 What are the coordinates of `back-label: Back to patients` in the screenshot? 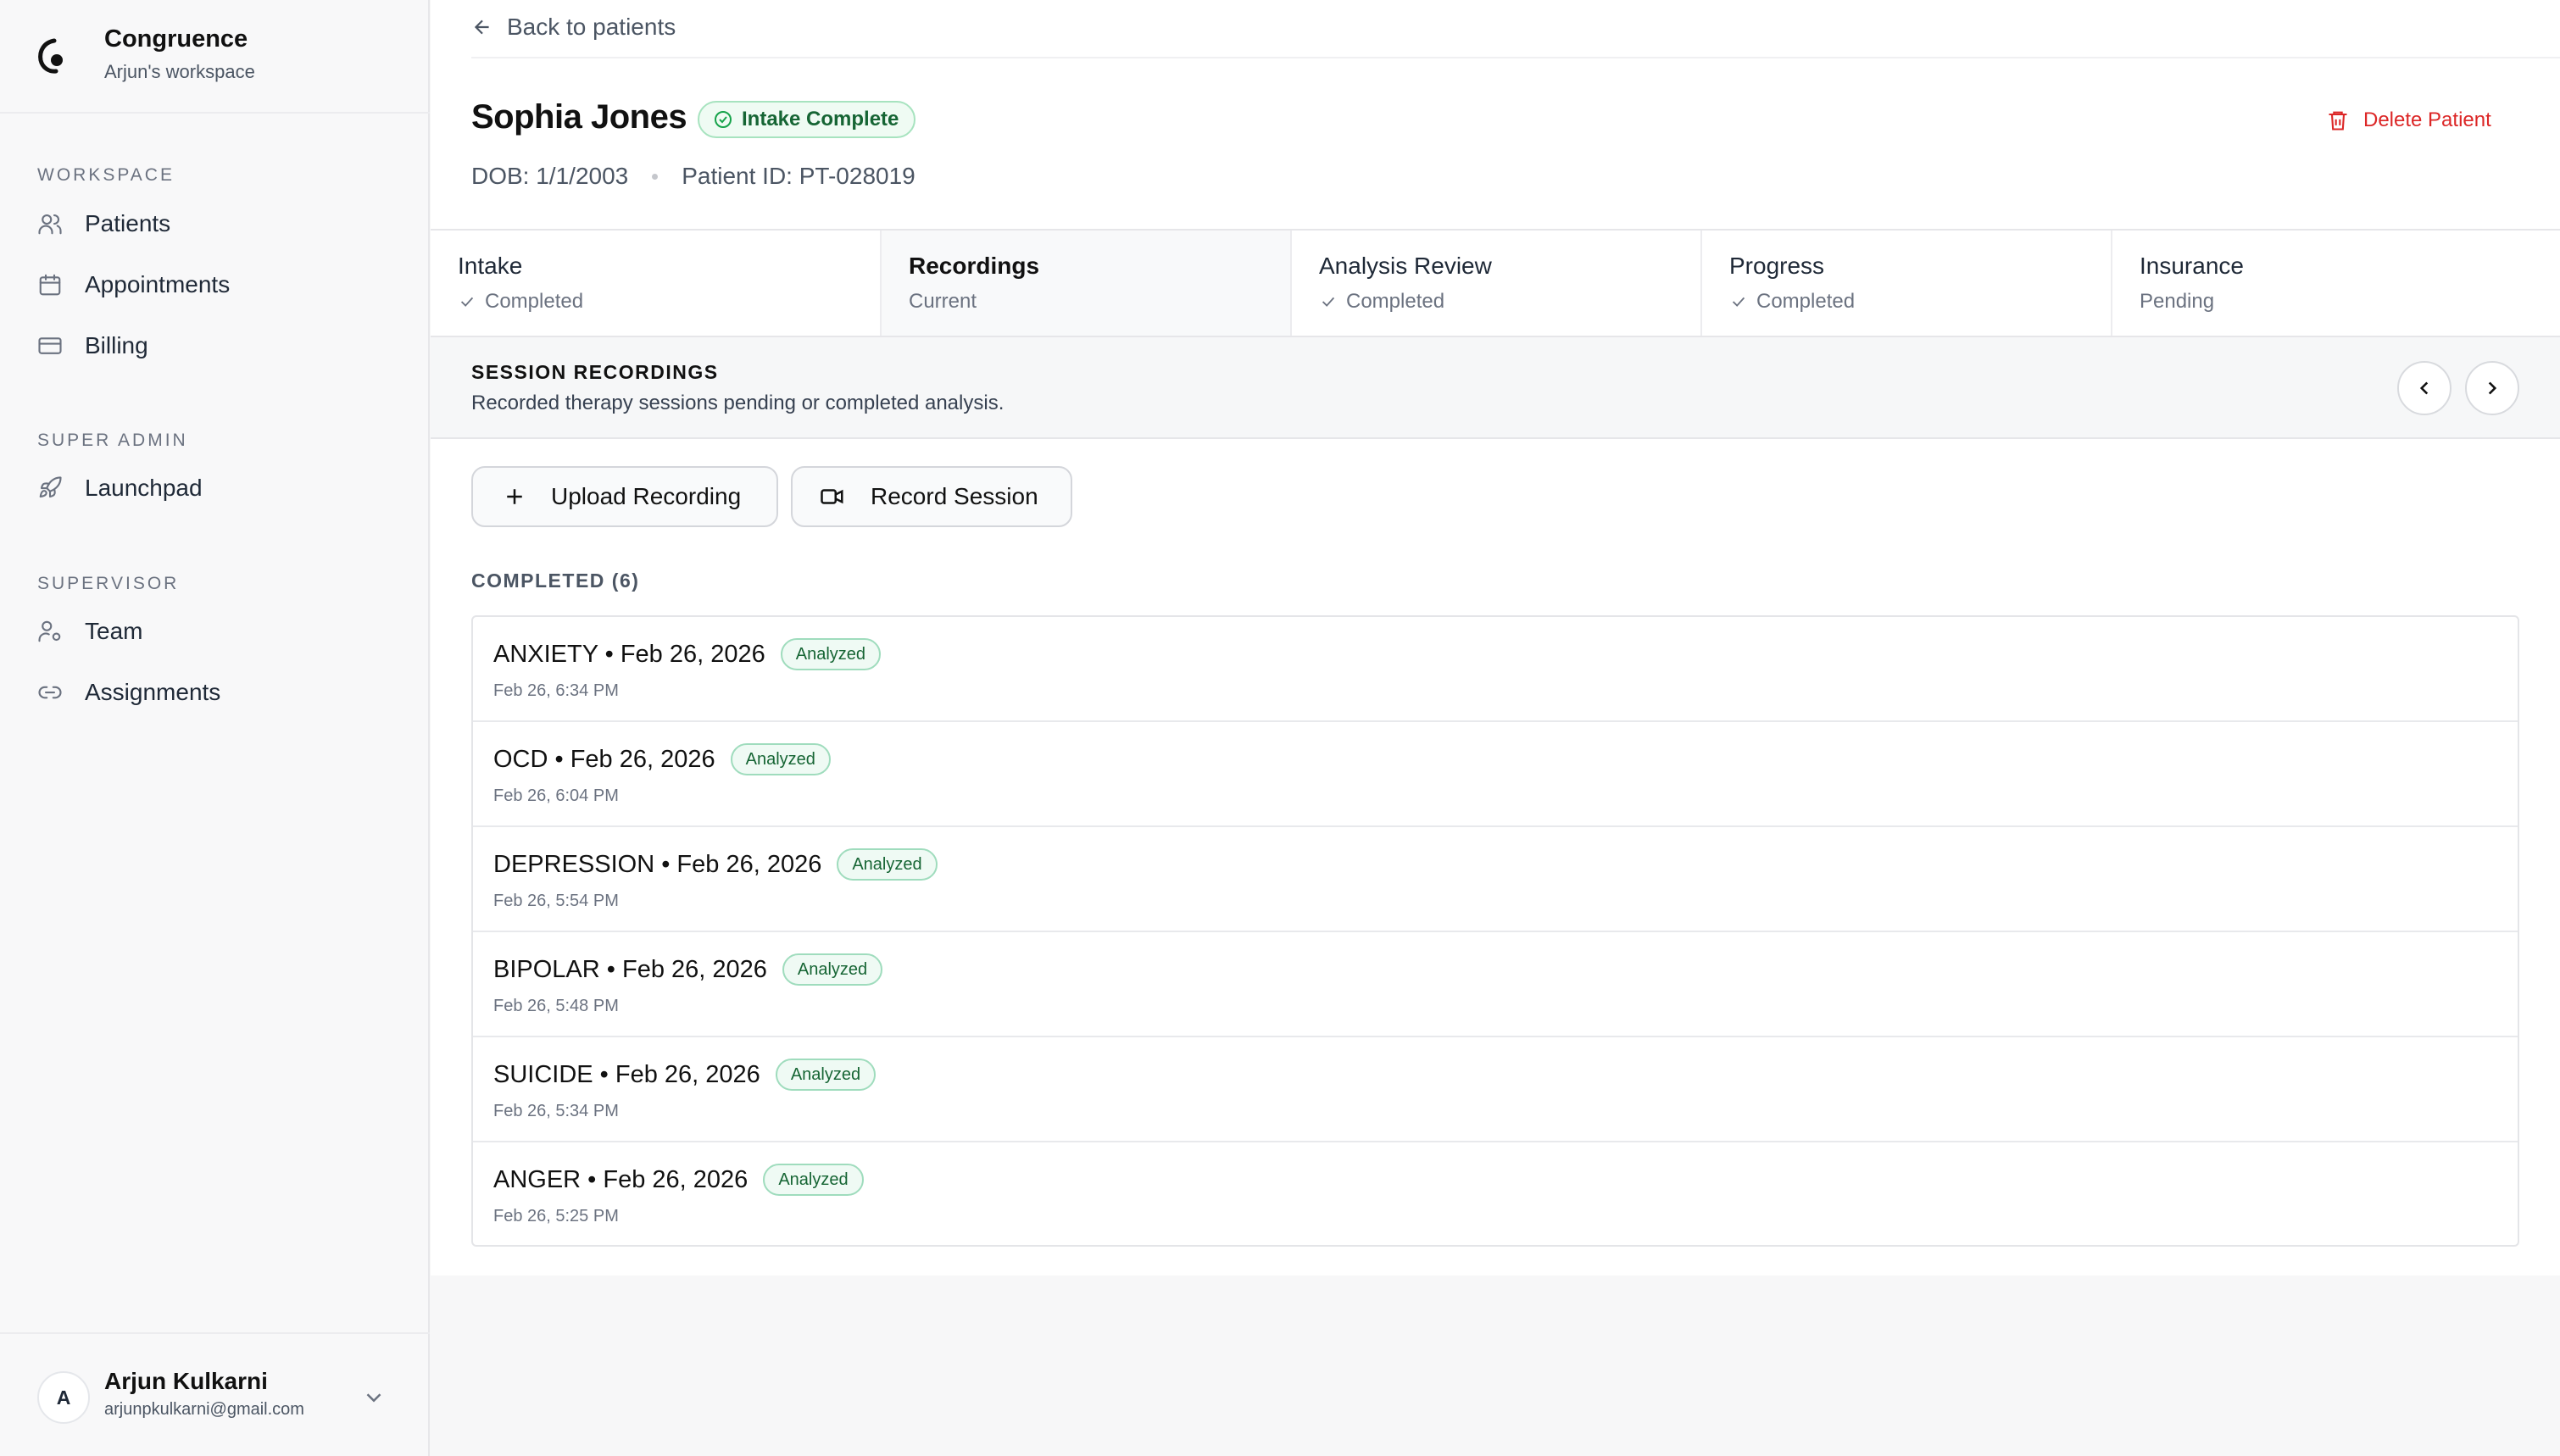 It's located at (591, 27).